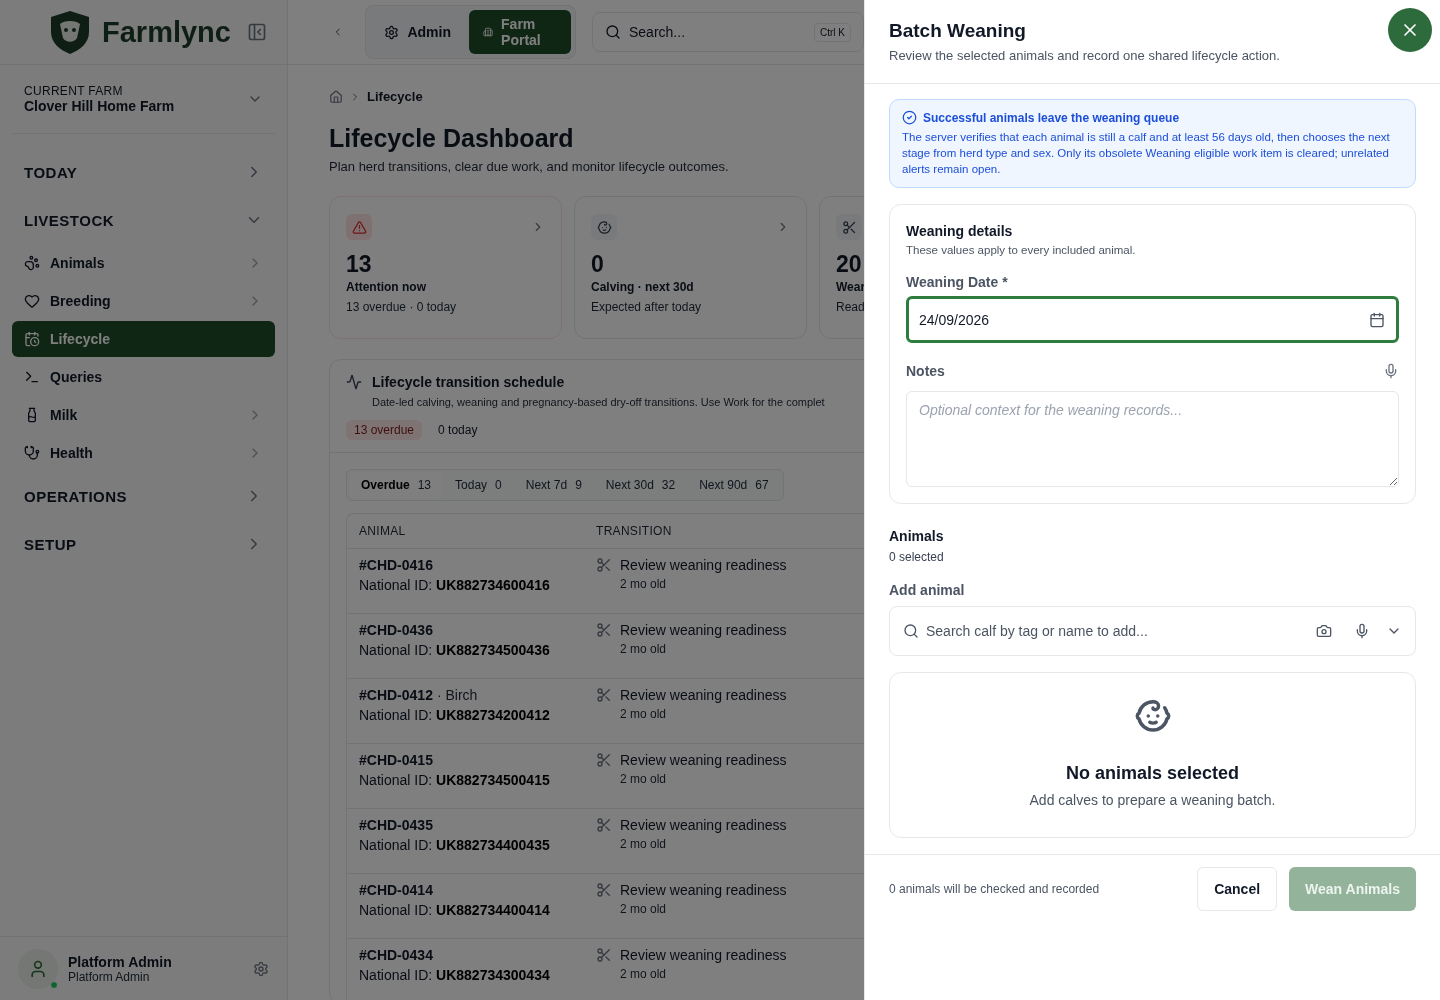  I want to click on nav-item: Queries, so click(143, 377).